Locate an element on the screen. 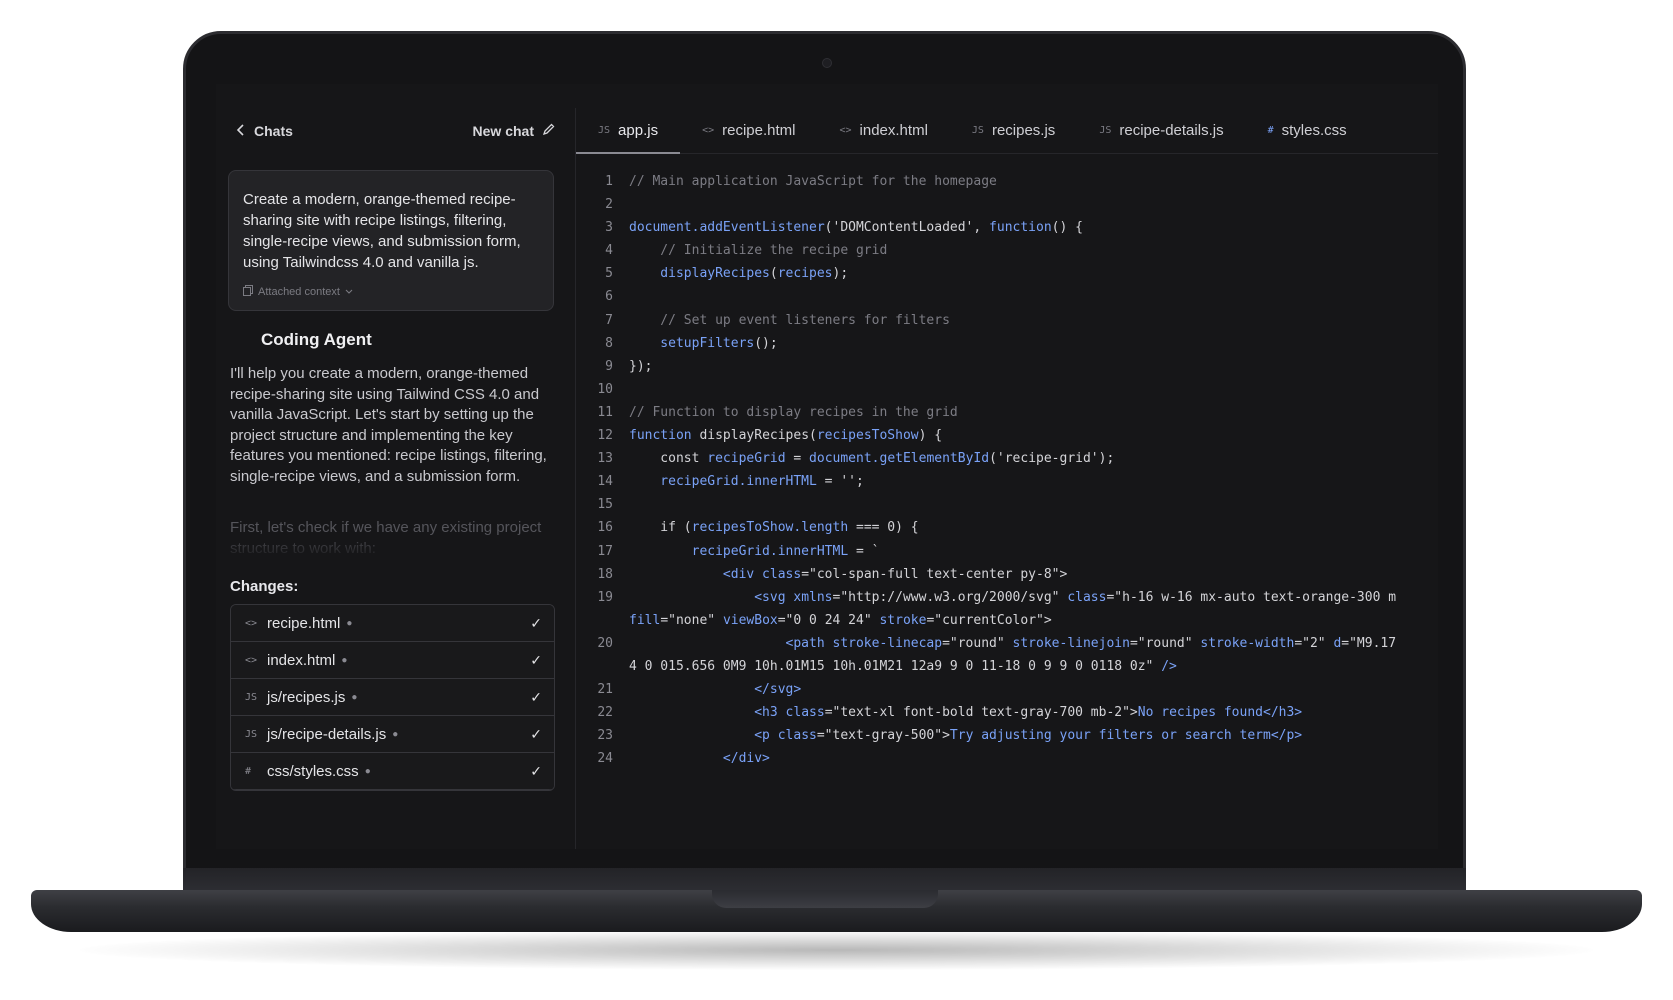 This screenshot has height=1000, width=1673. tab-recipe-details-js: JS recipe-details.js is located at coordinates (1161, 130).